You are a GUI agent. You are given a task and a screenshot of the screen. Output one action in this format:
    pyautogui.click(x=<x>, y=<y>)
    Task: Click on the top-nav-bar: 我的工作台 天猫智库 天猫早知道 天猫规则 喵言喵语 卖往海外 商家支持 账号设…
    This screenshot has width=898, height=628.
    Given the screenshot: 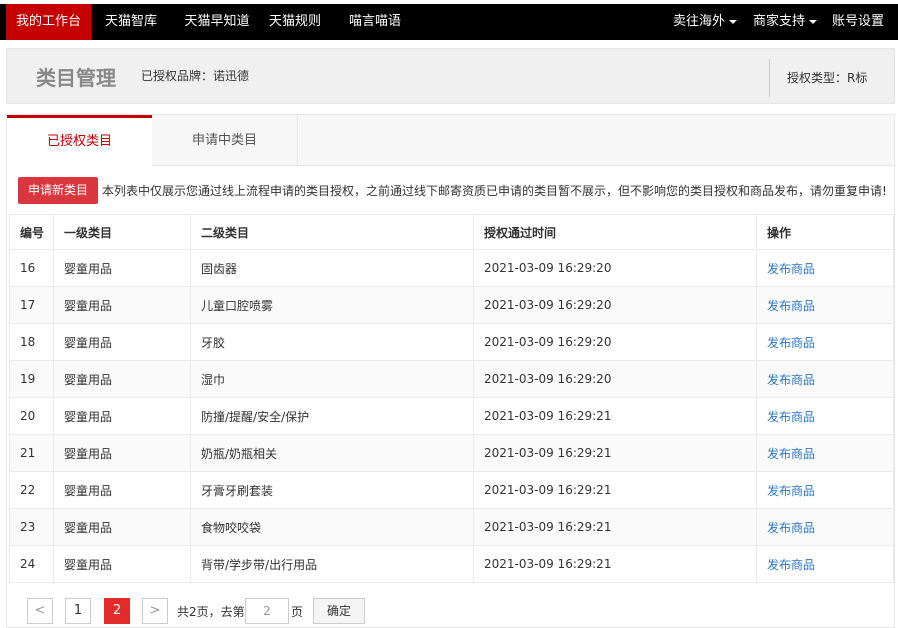 What is the action you would take?
    pyautogui.click(x=449, y=22)
    